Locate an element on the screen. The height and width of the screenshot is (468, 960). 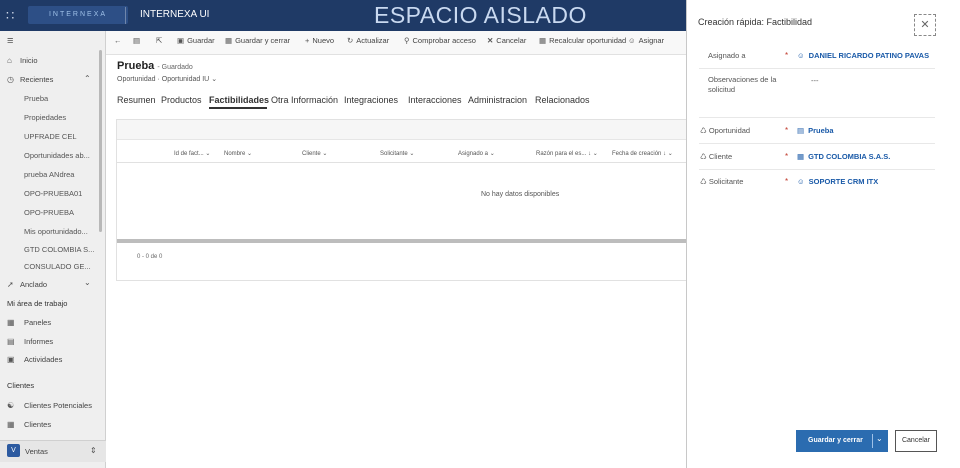
tab-relacionados: Relacionados is located at coordinates (562, 100).